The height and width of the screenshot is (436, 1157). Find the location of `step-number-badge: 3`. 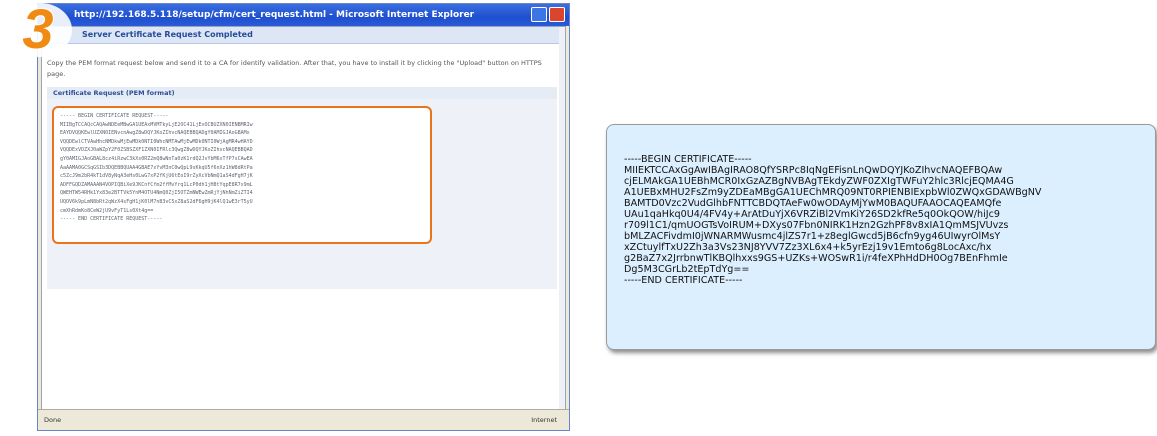

step-number-badge: 3 is located at coordinates (40, 30).